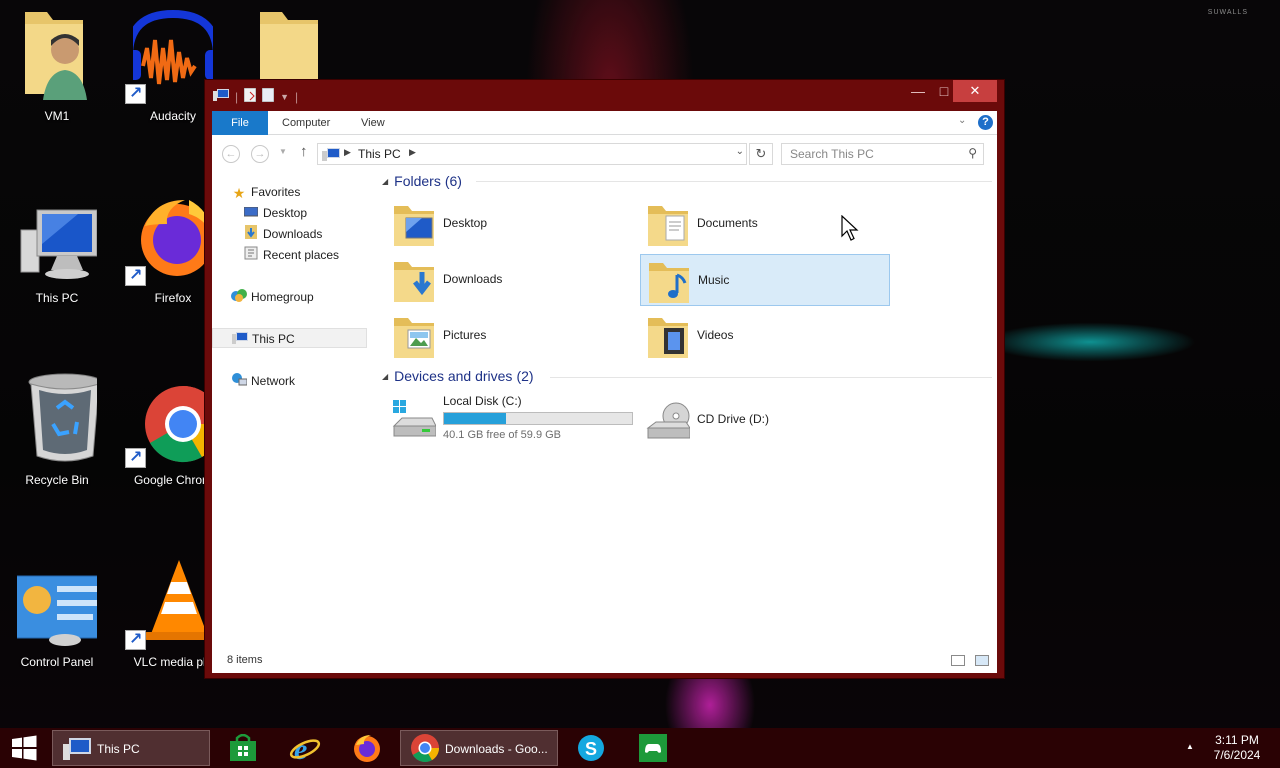  Describe the element at coordinates (761, 154) in the screenshot. I see `refresh-button: ↻` at that location.